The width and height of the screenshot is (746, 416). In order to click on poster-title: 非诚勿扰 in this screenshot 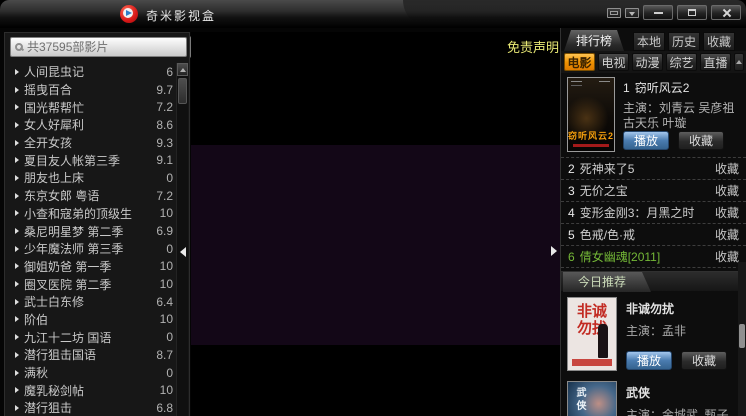, I will do `click(591, 320)`.